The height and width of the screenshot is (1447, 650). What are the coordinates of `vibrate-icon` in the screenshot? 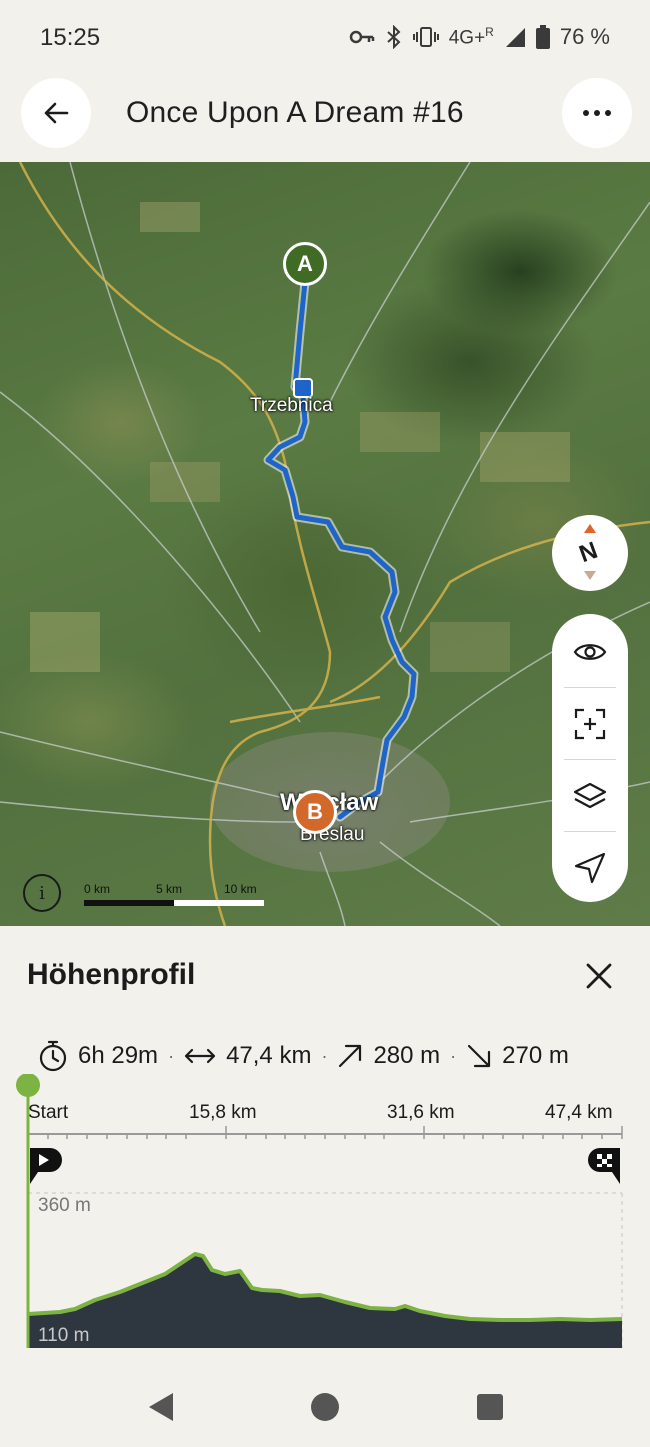 It's located at (425, 37).